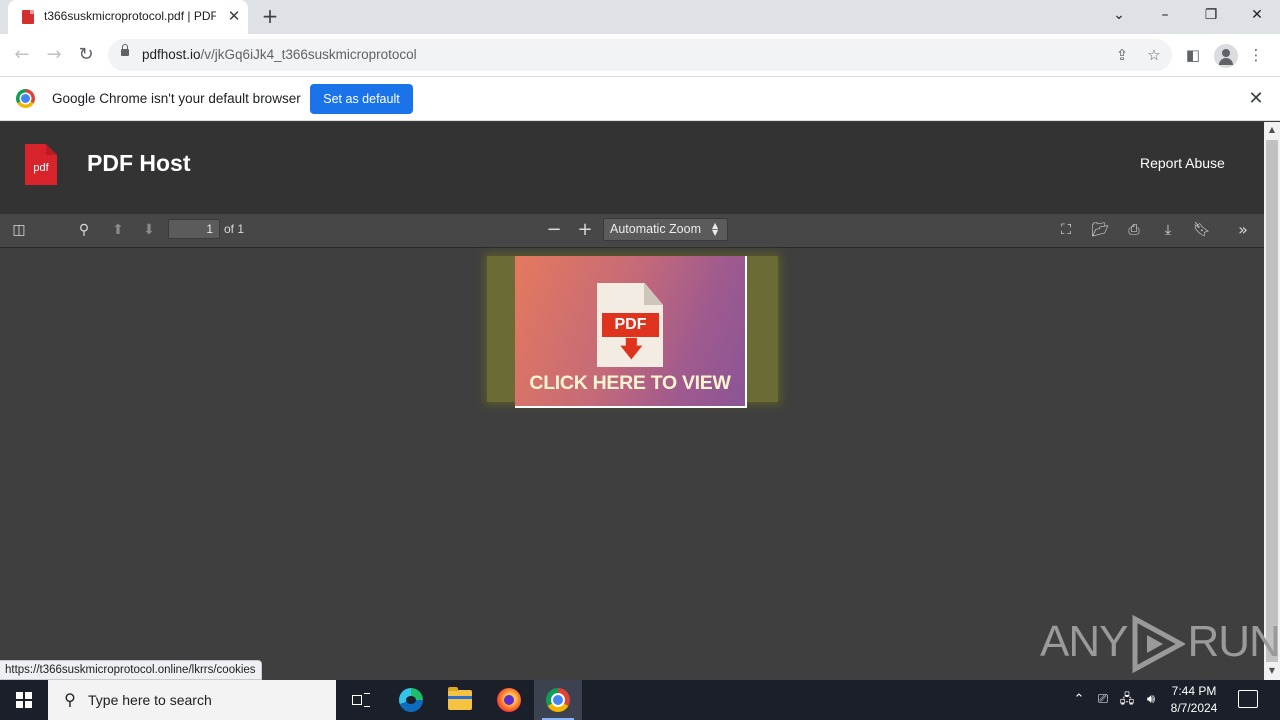 This screenshot has width=1280, height=720. What do you see at coordinates (558, 700) in the screenshot?
I see `chrome-icon` at bounding box center [558, 700].